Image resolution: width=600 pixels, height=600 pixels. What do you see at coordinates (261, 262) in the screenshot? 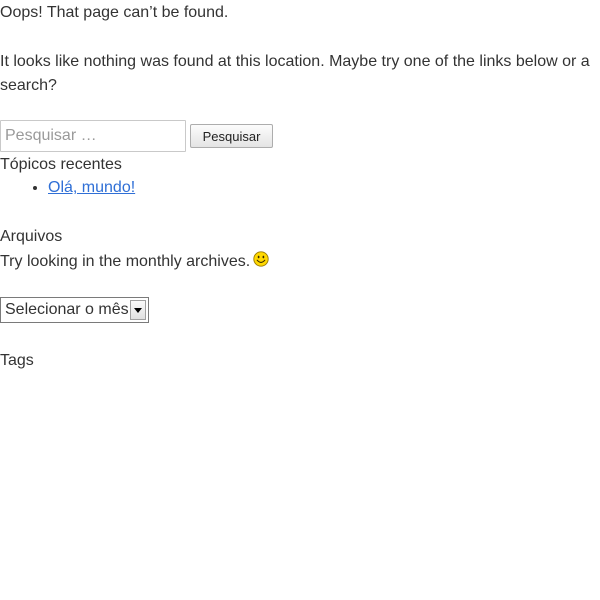
I see `smiley-face-icon` at bounding box center [261, 262].